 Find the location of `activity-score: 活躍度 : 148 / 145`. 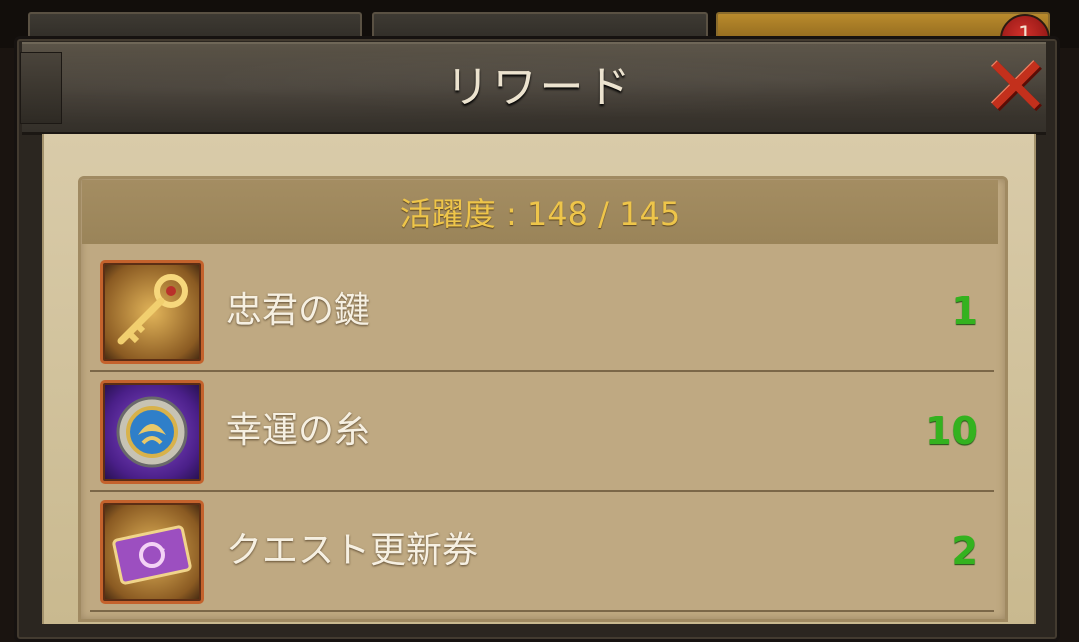

activity-score: 活躍度 : 148 / 145 is located at coordinates (540, 212).